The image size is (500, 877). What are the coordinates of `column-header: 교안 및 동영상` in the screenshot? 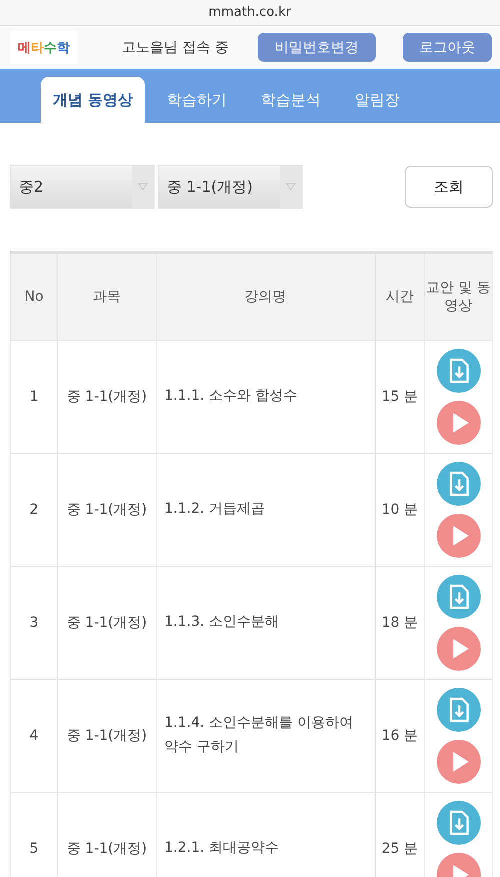 It's located at (458, 296).